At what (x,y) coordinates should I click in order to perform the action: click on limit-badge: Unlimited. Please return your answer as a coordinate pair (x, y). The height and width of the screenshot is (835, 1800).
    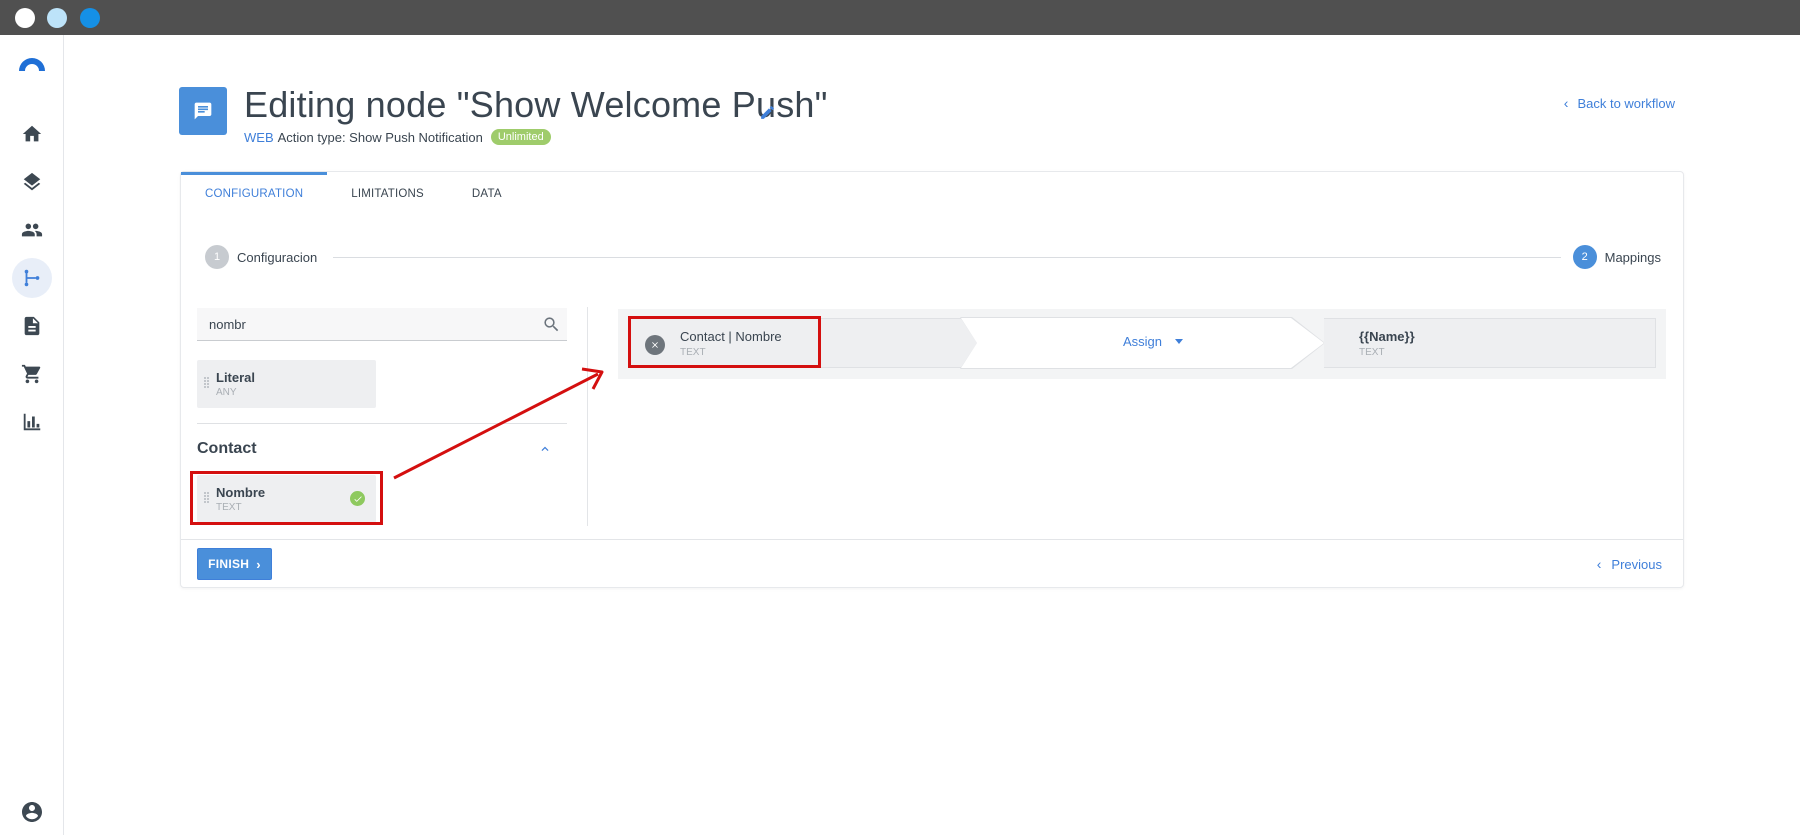
    Looking at the image, I should click on (520, 137).